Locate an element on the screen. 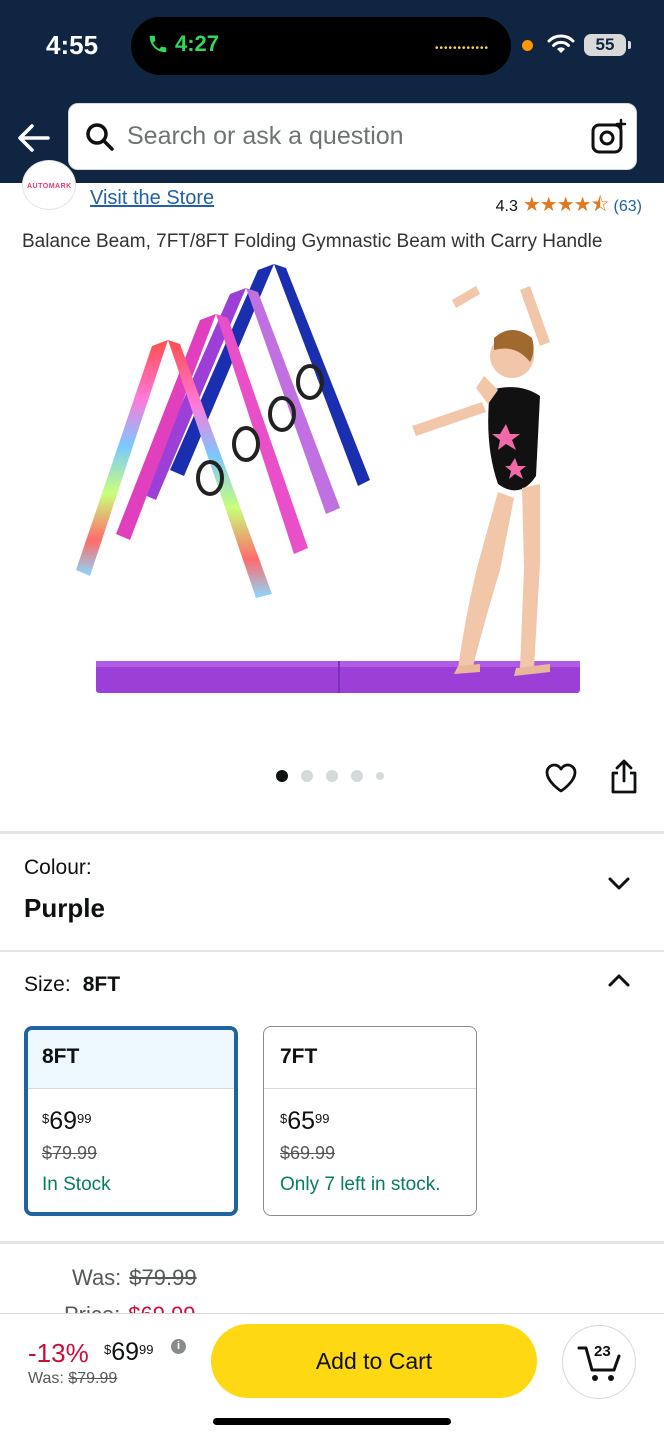 The height and width of the screenshot is (1440, 664). bottom-was-price: Was: $79.99 is located at coordinates (72, 1379).